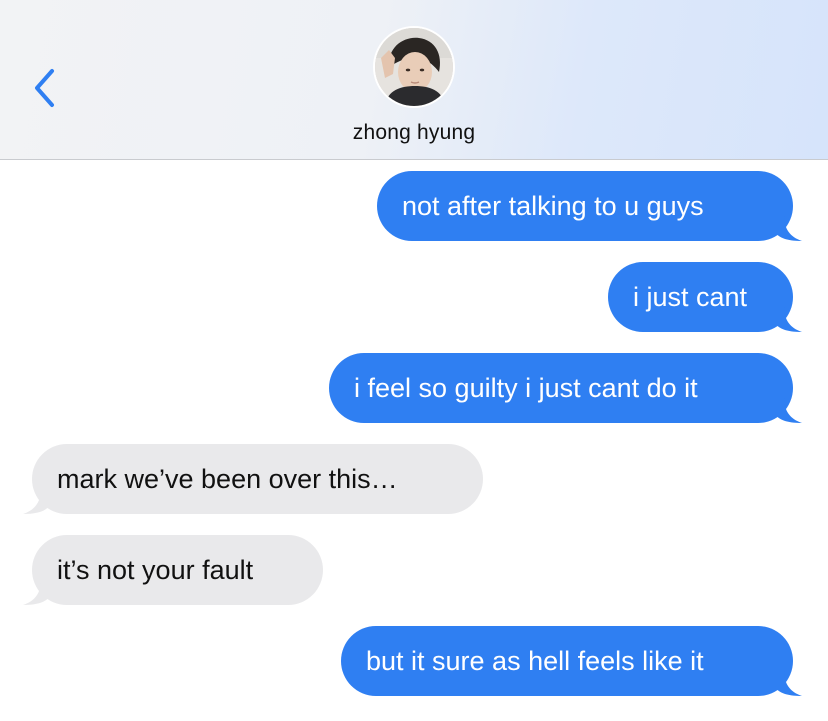 This screenshot has height=721, width=828. What do you see at coordinates (526, 388) in the screenshot?
I see `message-text: i feel so guilty i just cant do it` at bounding box center [526, 388].